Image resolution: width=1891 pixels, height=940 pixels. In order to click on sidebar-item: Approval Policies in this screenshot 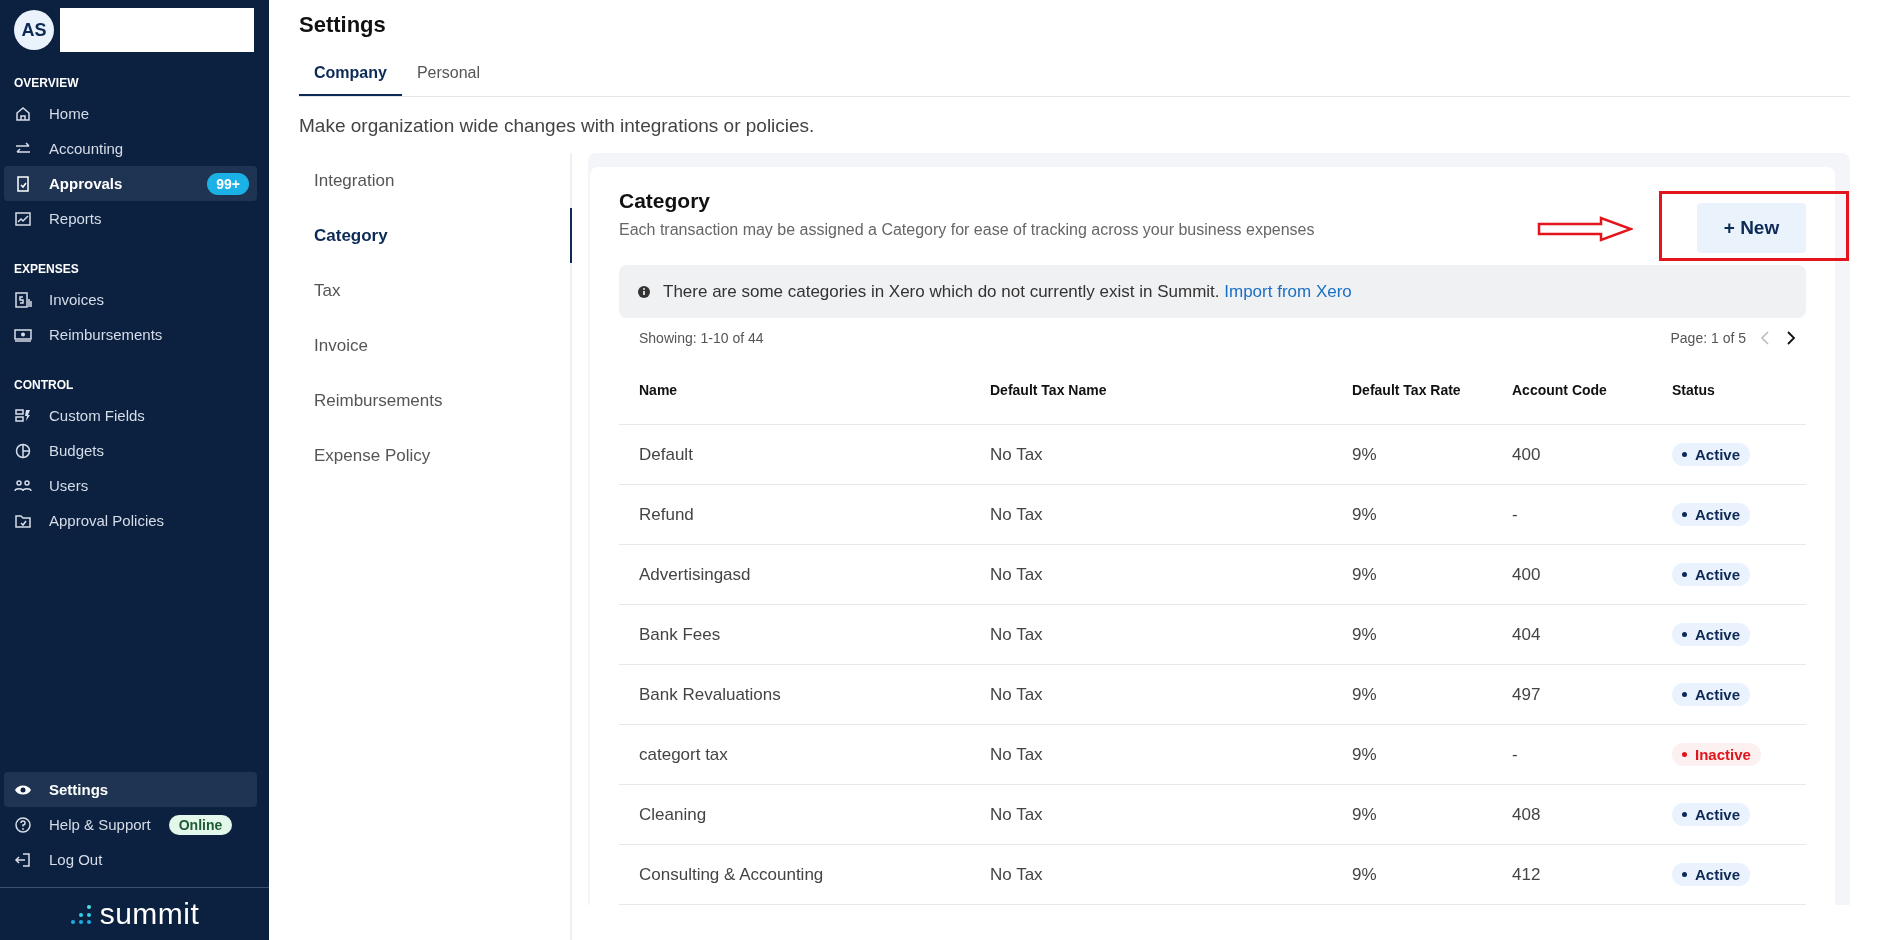, I will do `click(130, 520)`.